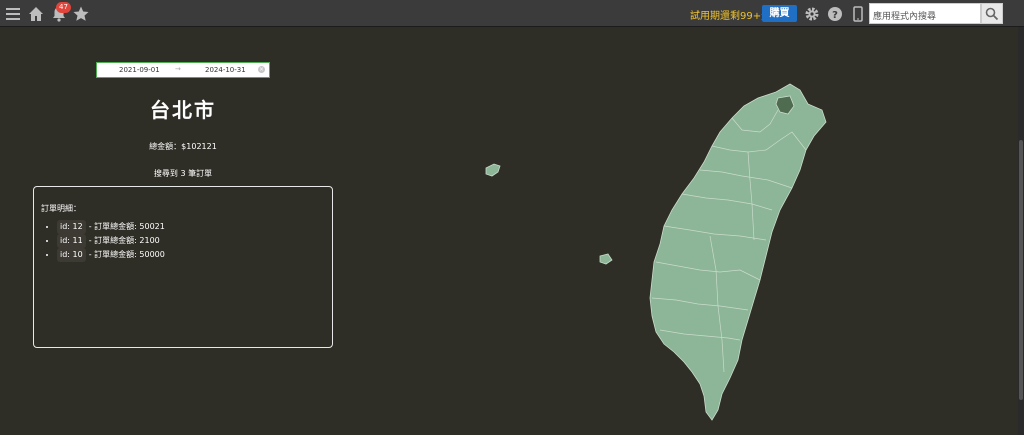 This screenshot has height=435, width=1024. Describe the element at coordinates (261, 69) in the screenshot. I see `clear-date-icon: ×` at that location.